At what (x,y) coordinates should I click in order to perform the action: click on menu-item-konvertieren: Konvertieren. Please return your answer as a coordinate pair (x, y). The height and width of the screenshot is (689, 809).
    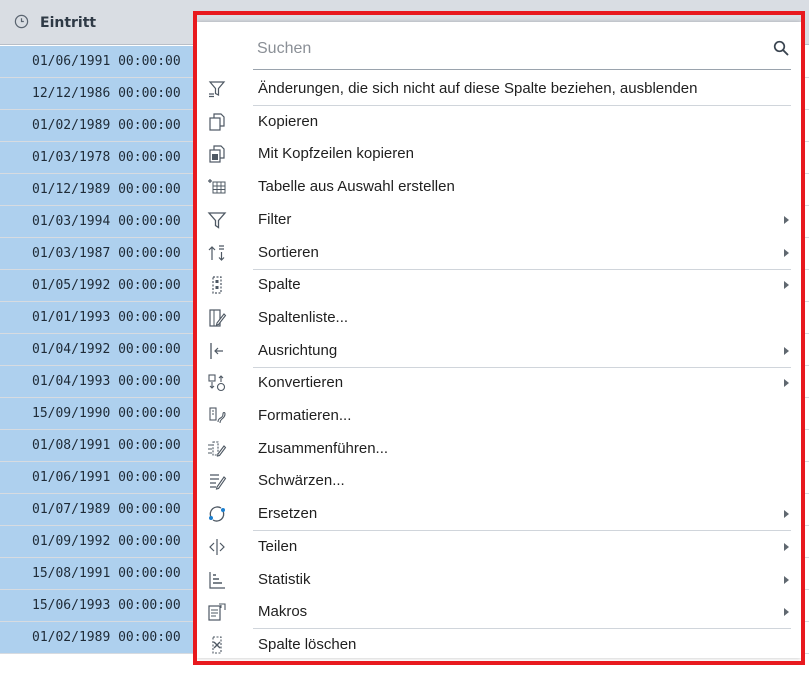
    Looking at the image, I should click on (499, 383).